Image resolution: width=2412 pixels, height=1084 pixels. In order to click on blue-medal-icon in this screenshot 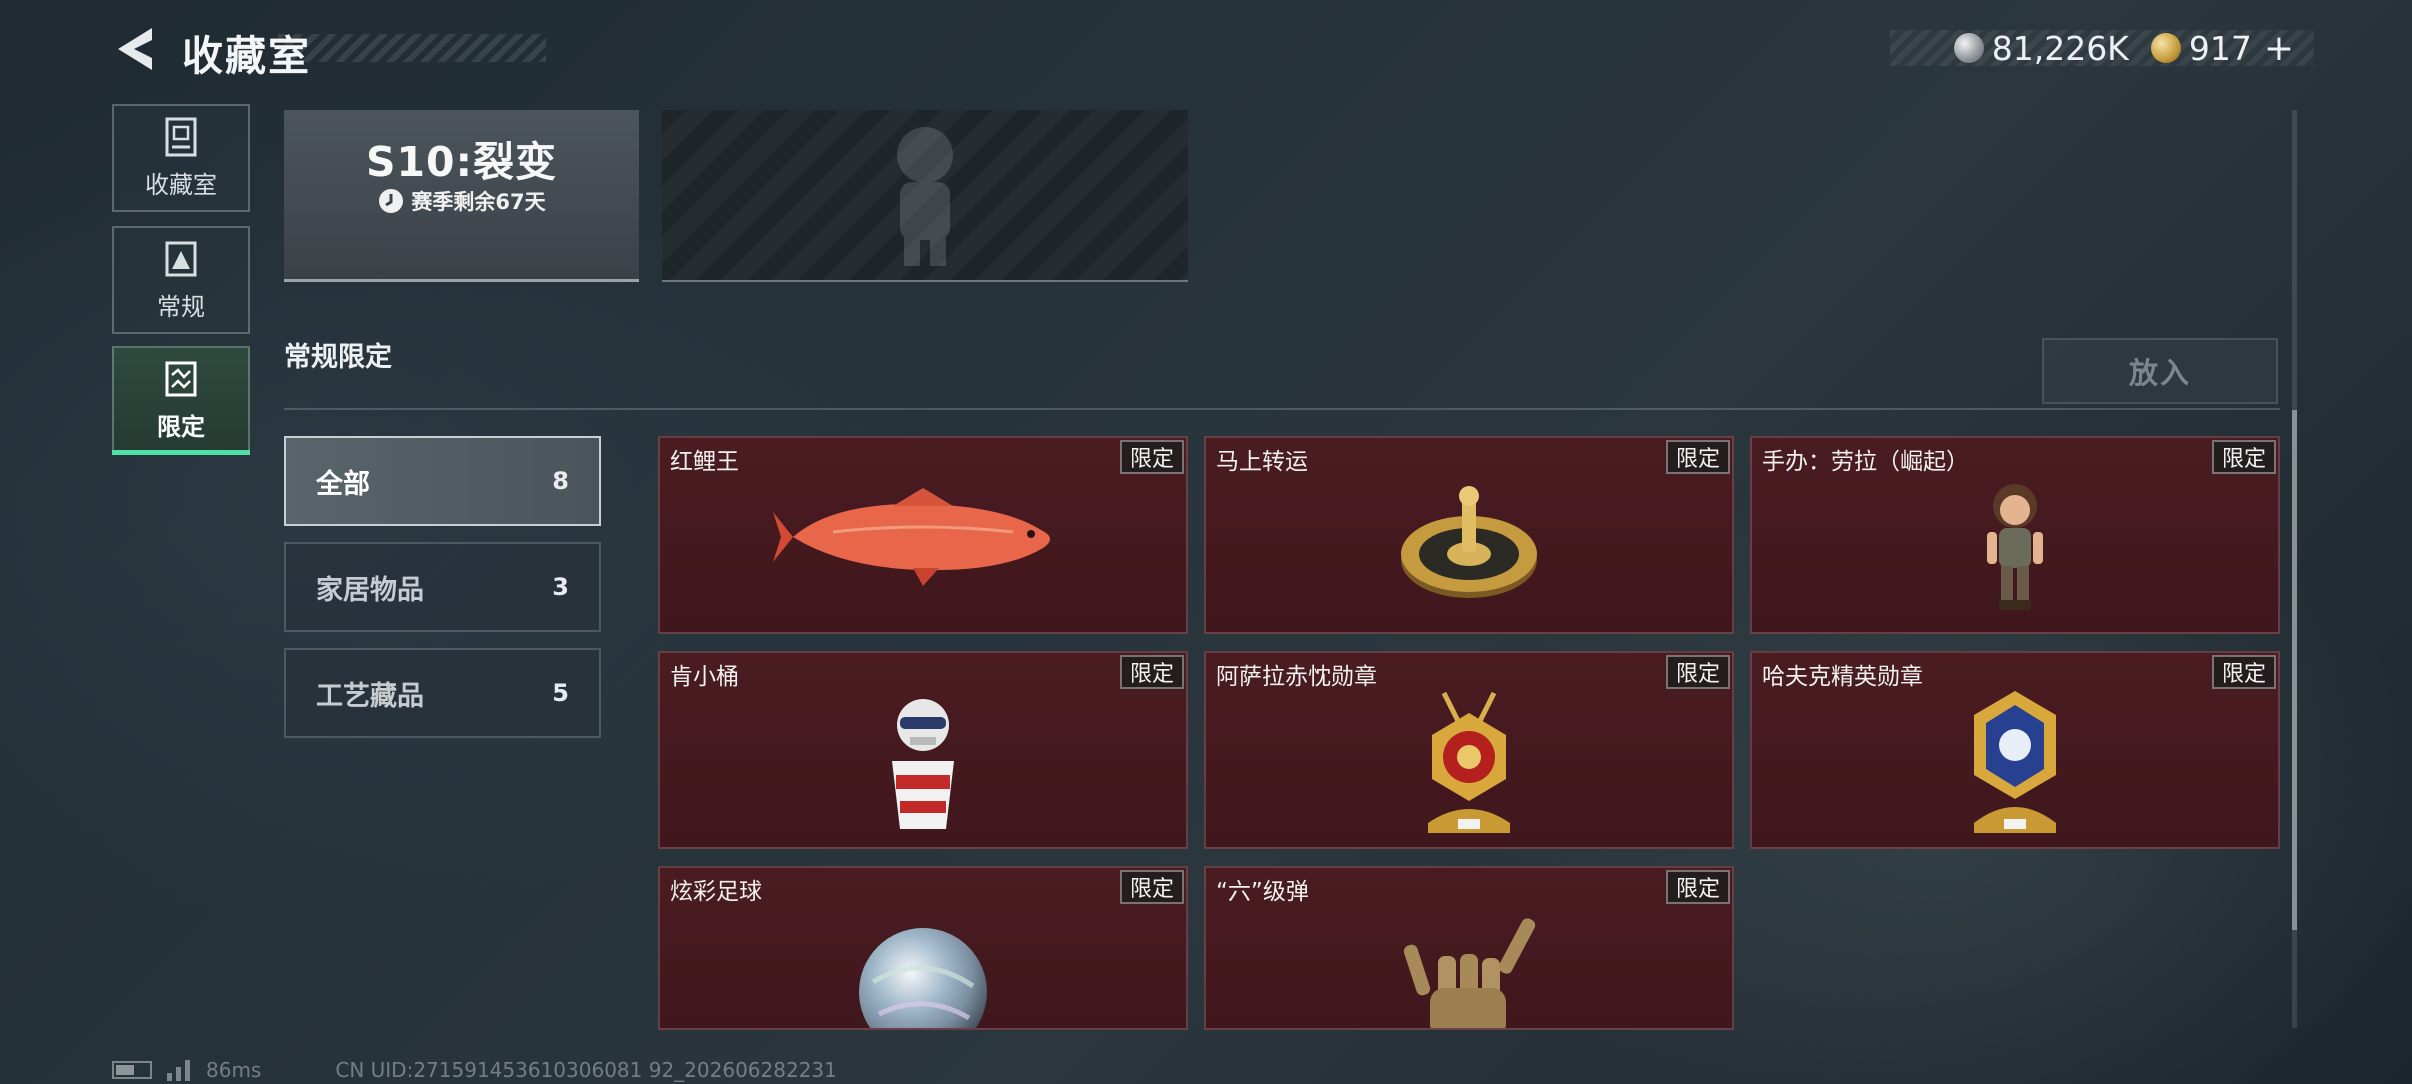, I will do `click(2015, 762)`.